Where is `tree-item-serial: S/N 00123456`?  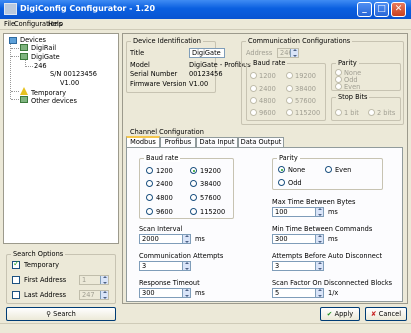 tree-item-serial: S/N 00123456 is located at coordinates (73, 74).